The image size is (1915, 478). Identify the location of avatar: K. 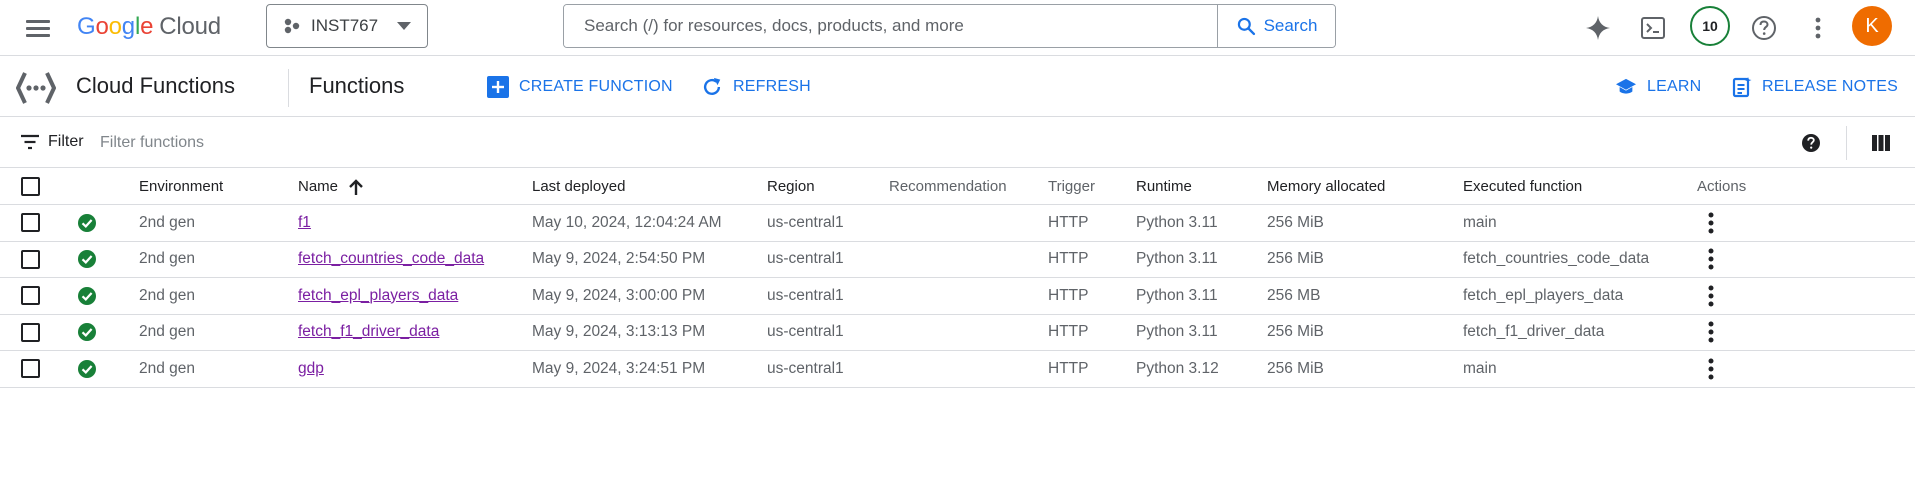
(1872, 26).